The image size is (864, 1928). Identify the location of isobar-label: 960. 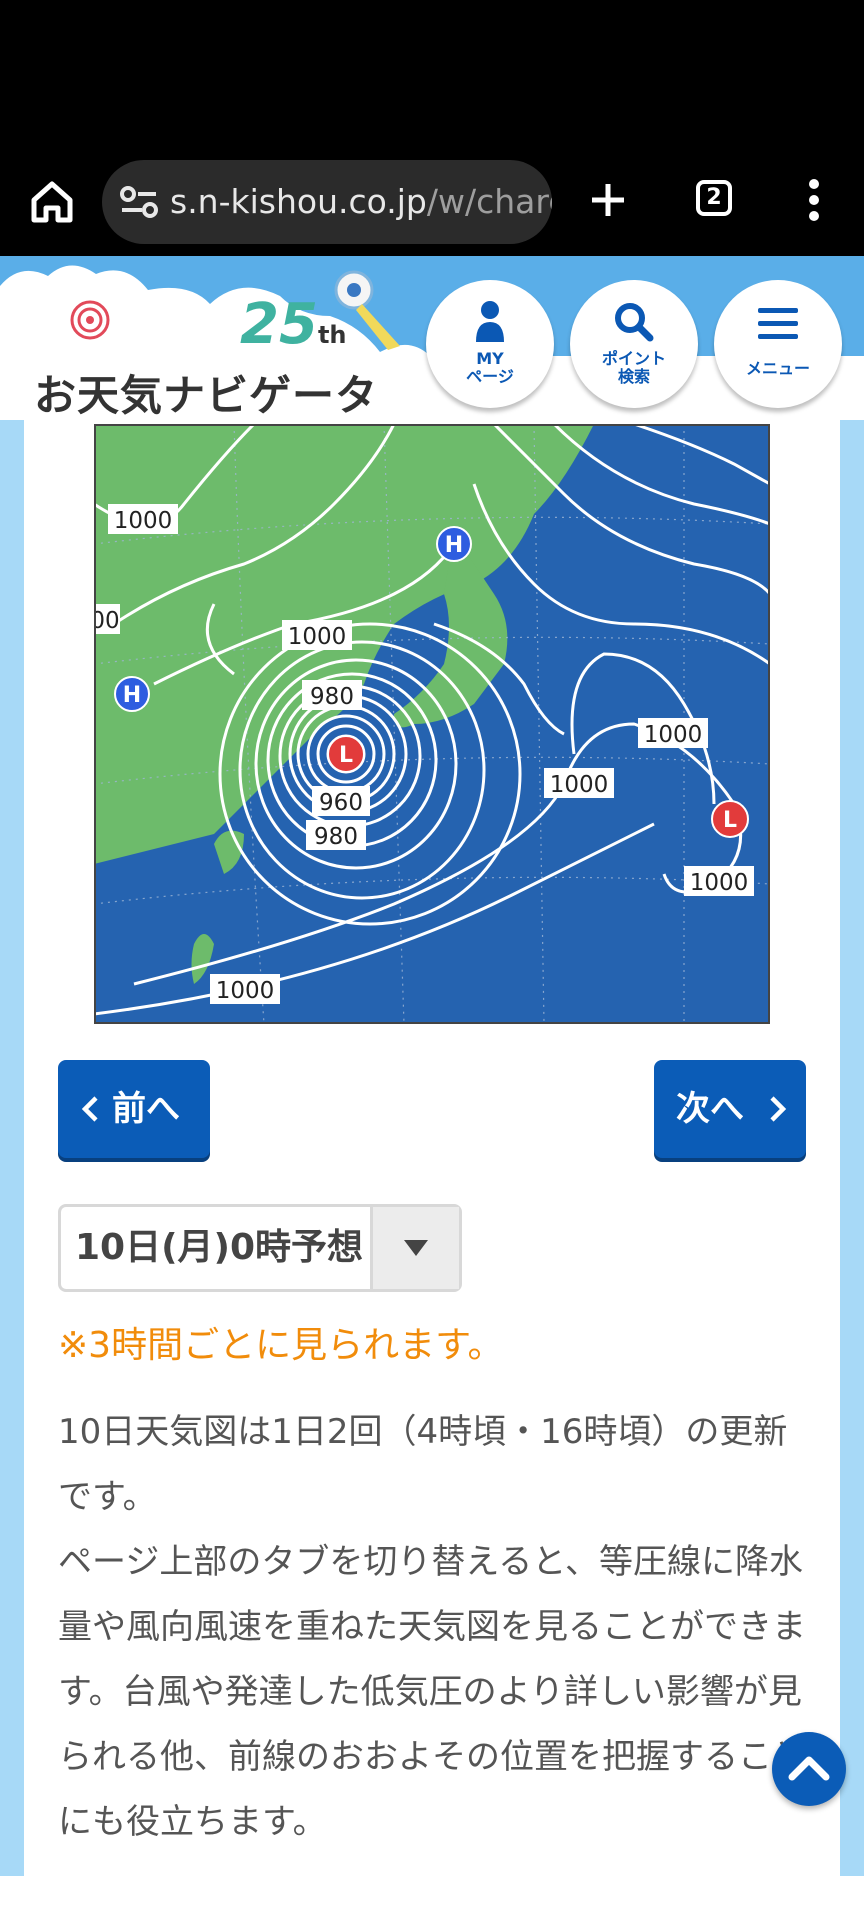
(341, 803).